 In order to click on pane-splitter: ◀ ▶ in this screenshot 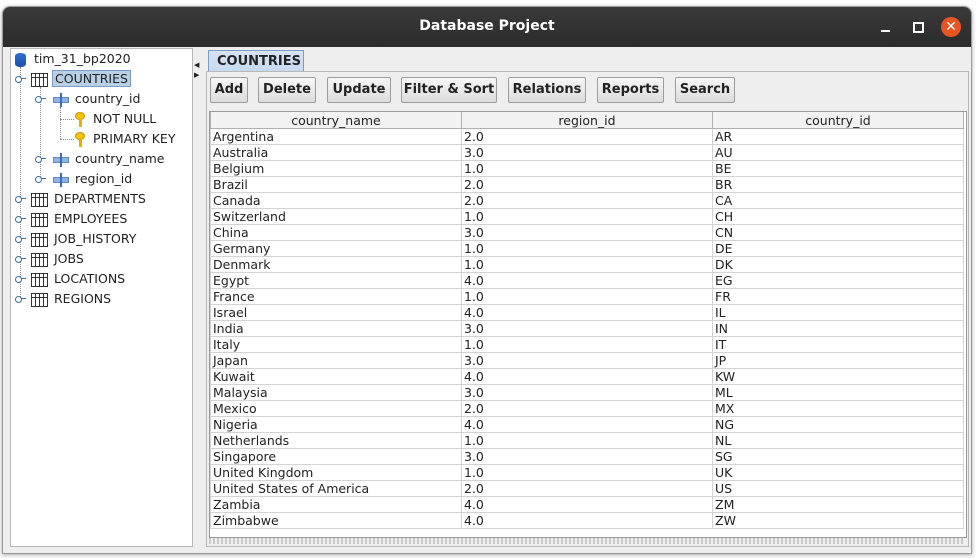, I will do `click(196, 297)`.